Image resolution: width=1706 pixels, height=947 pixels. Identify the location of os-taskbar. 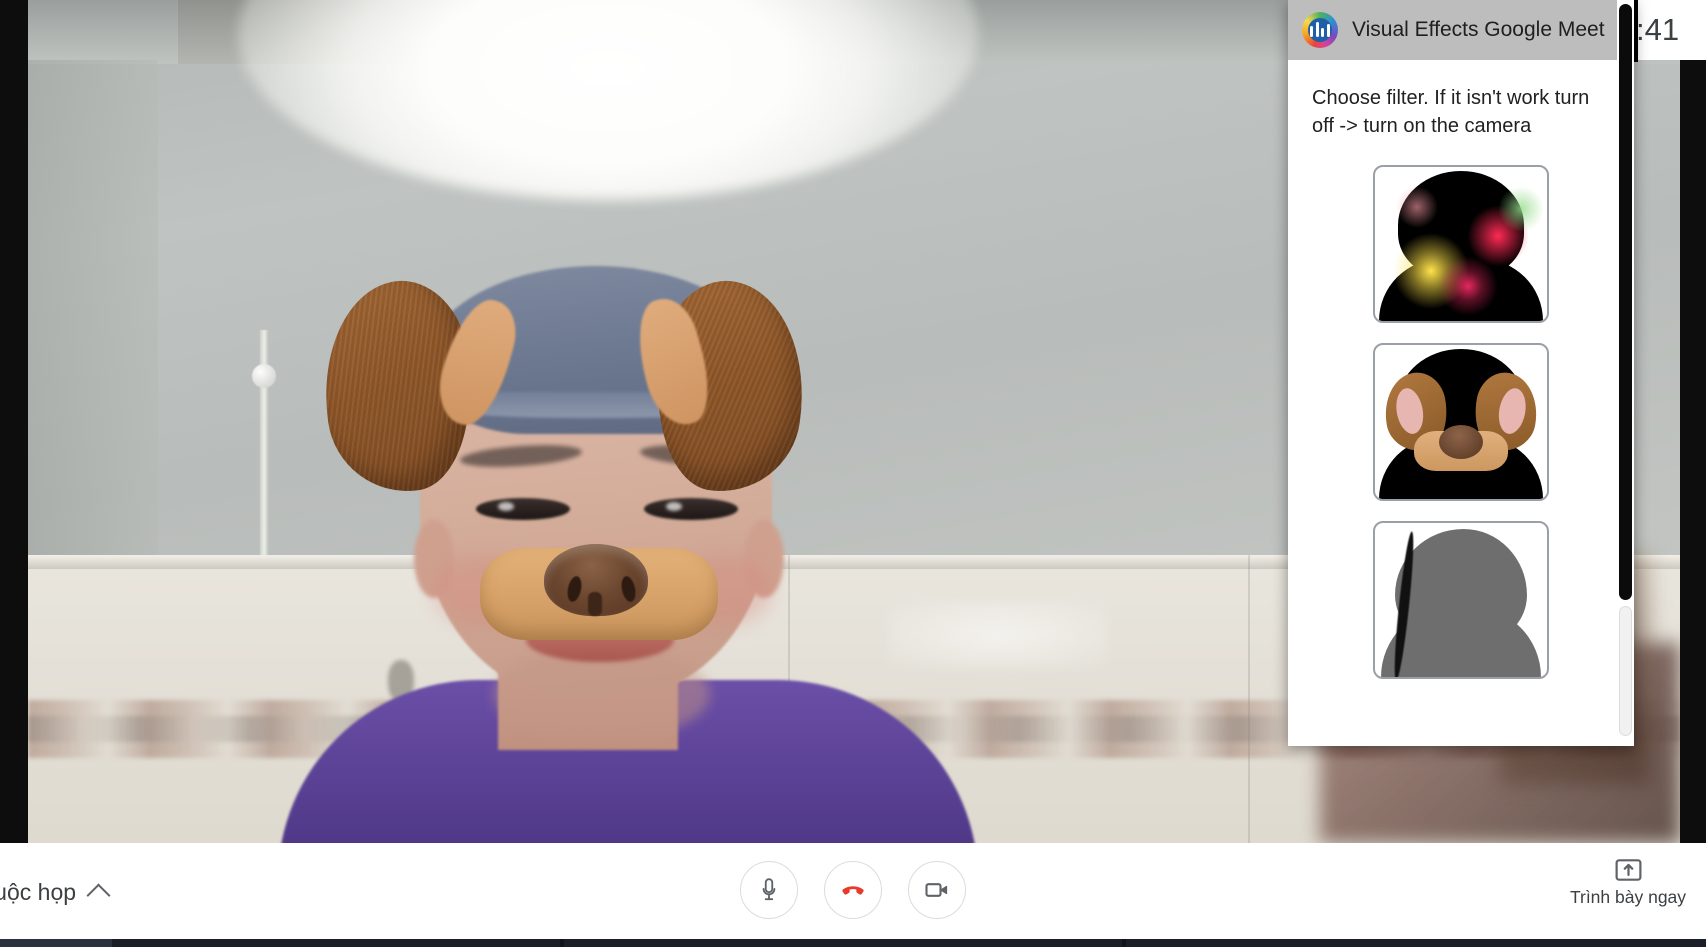
(853, 943).